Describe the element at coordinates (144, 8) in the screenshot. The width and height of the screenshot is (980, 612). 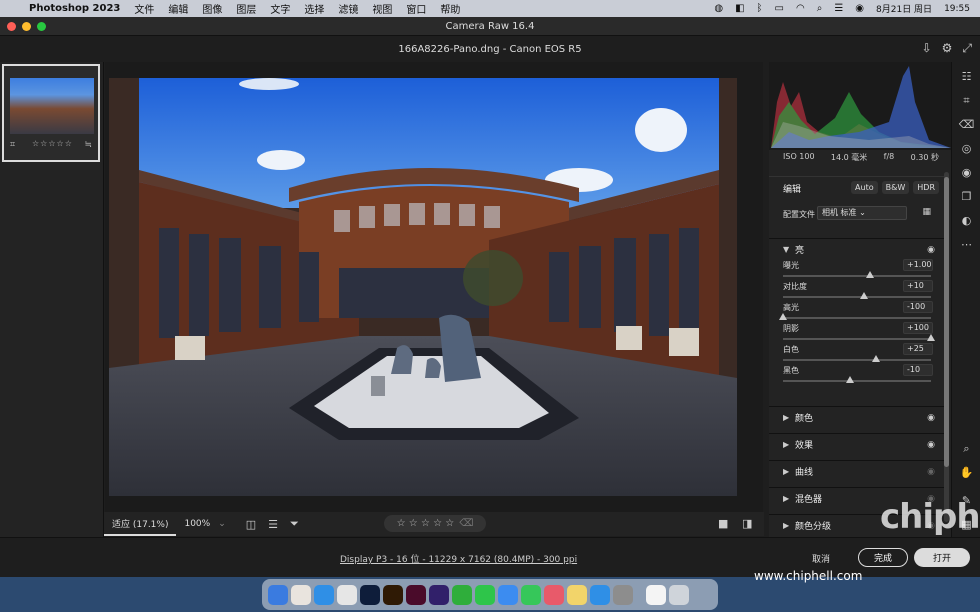
I see `menu-file: 文件` at that location.